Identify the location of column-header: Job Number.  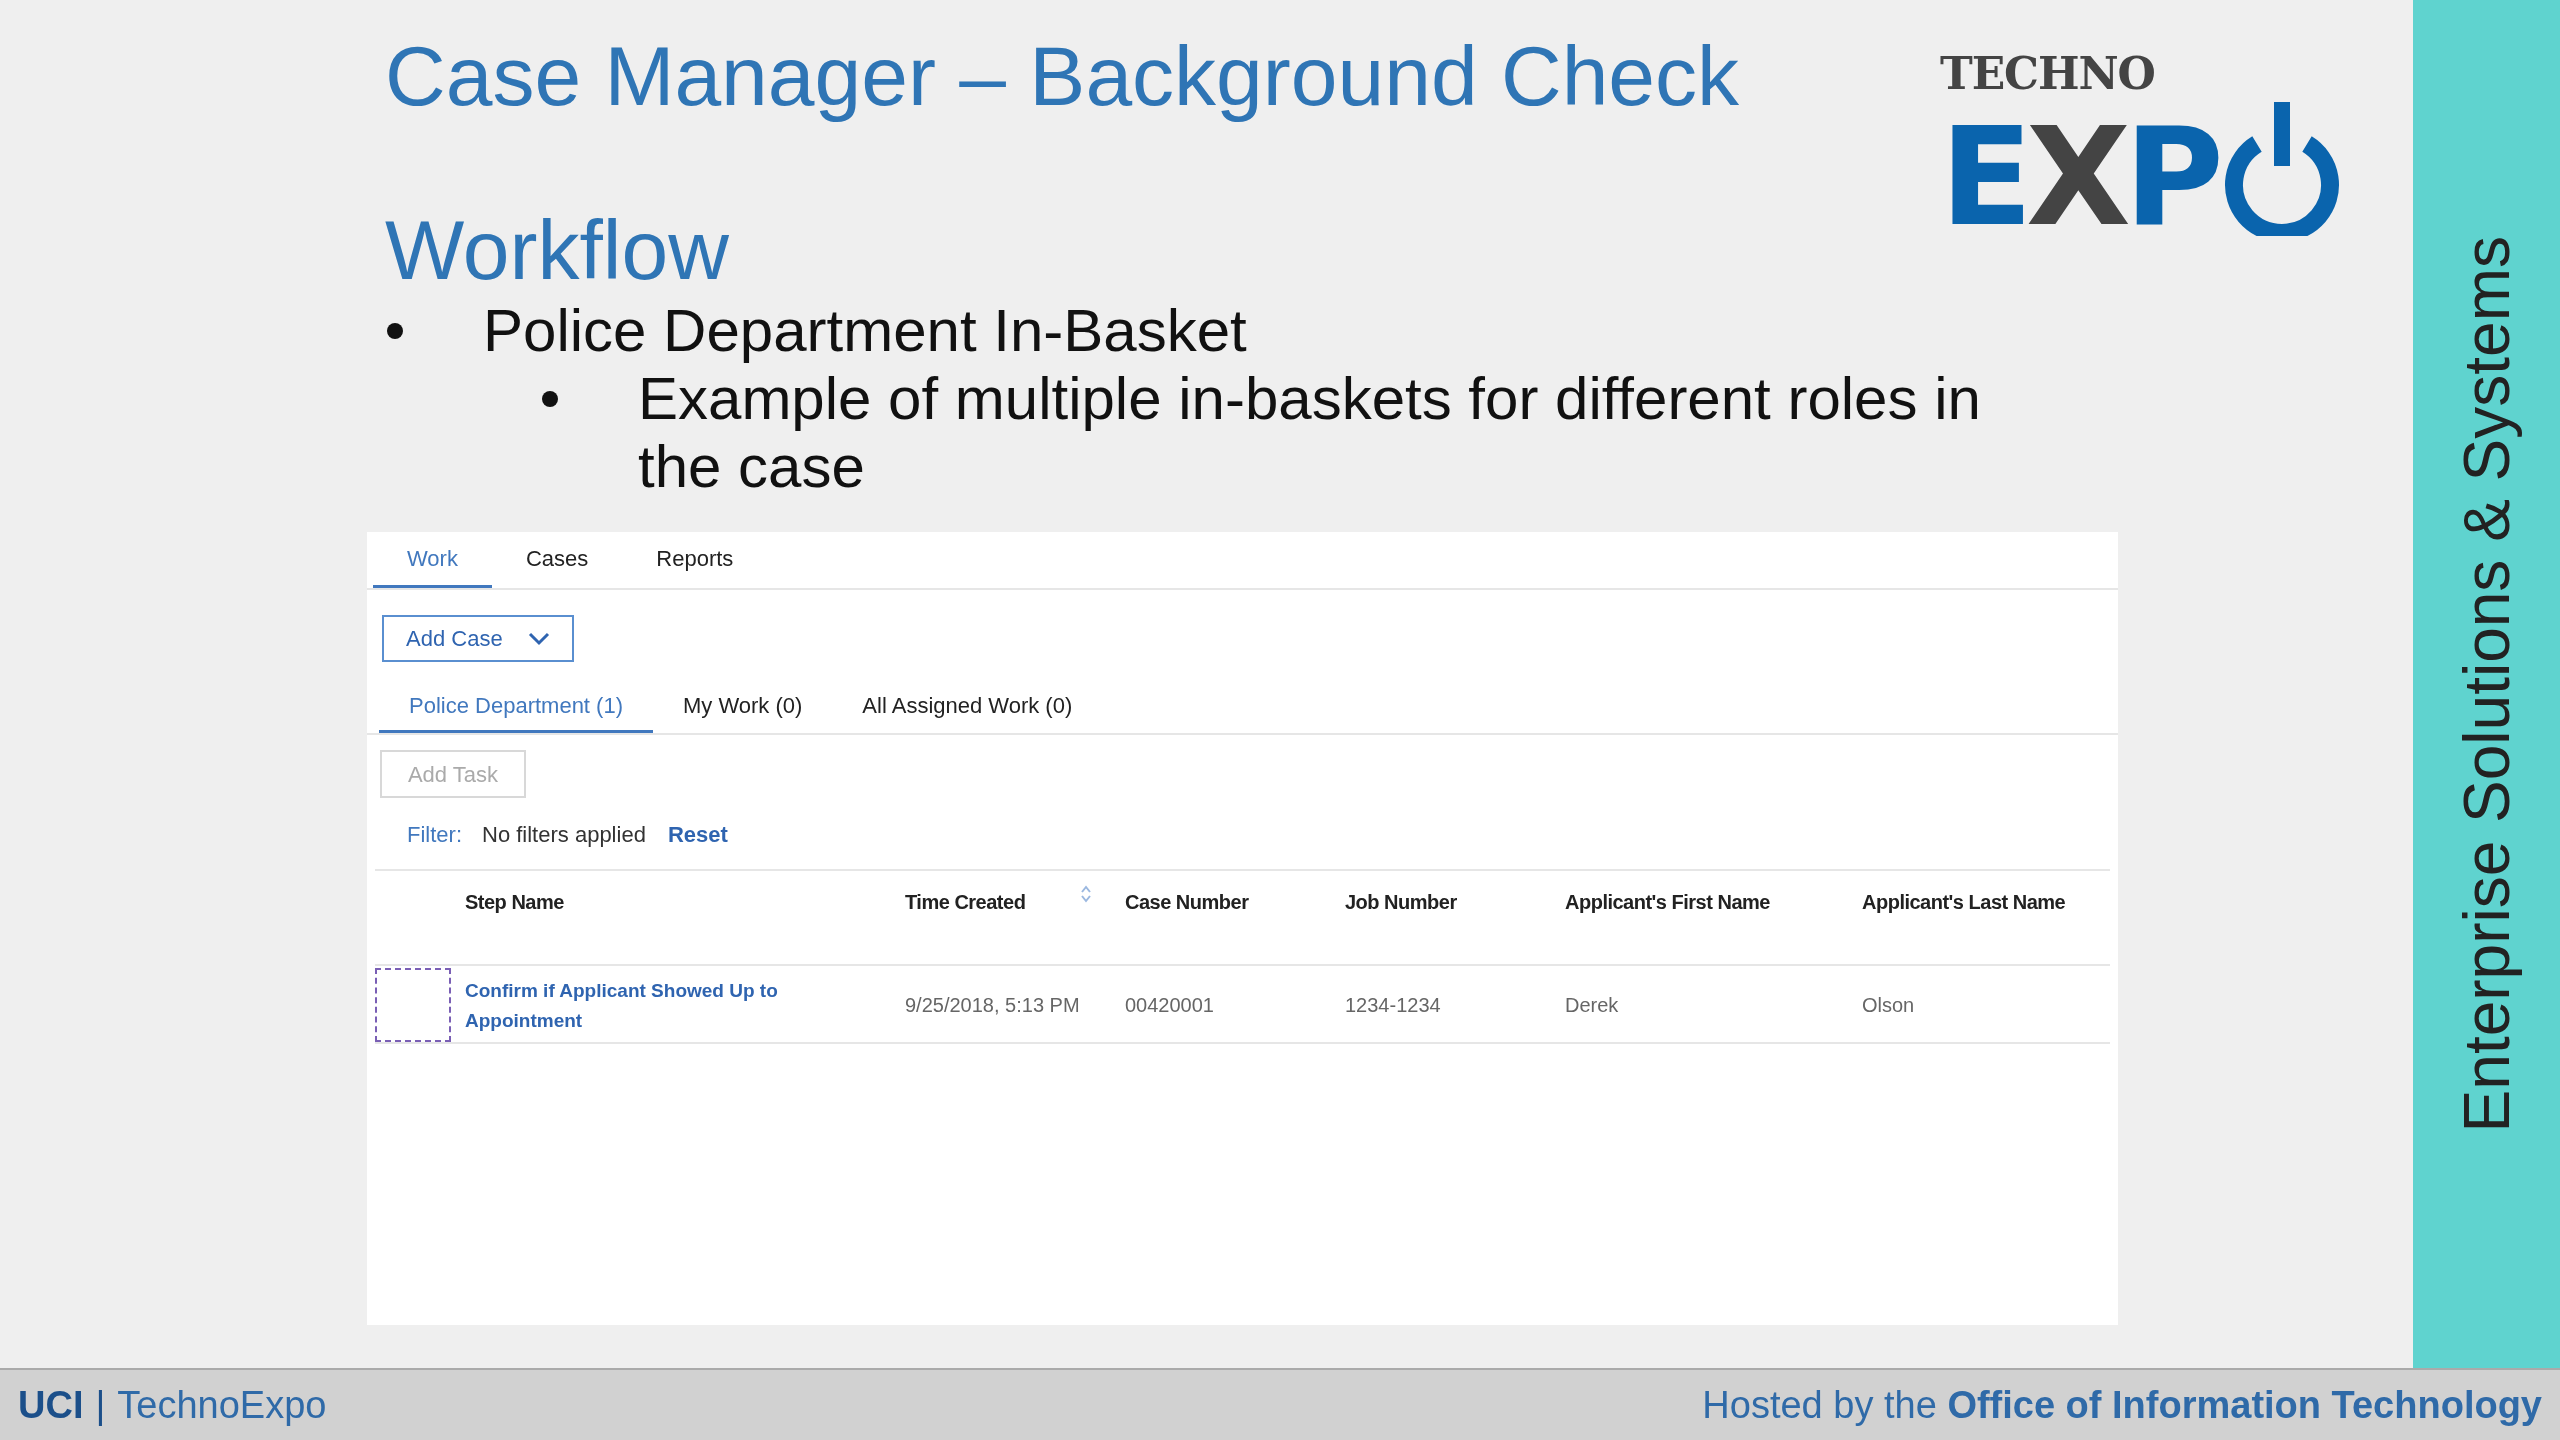
(1401, 902).